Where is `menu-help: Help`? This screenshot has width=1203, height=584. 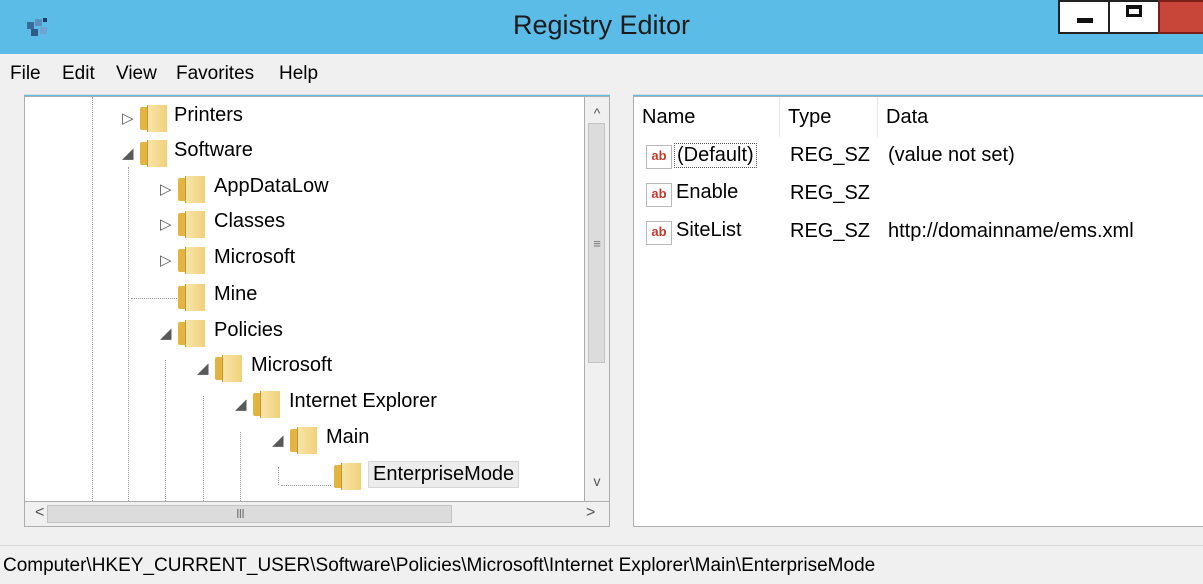 menu-help: Help is located at coordinates (298, 74).